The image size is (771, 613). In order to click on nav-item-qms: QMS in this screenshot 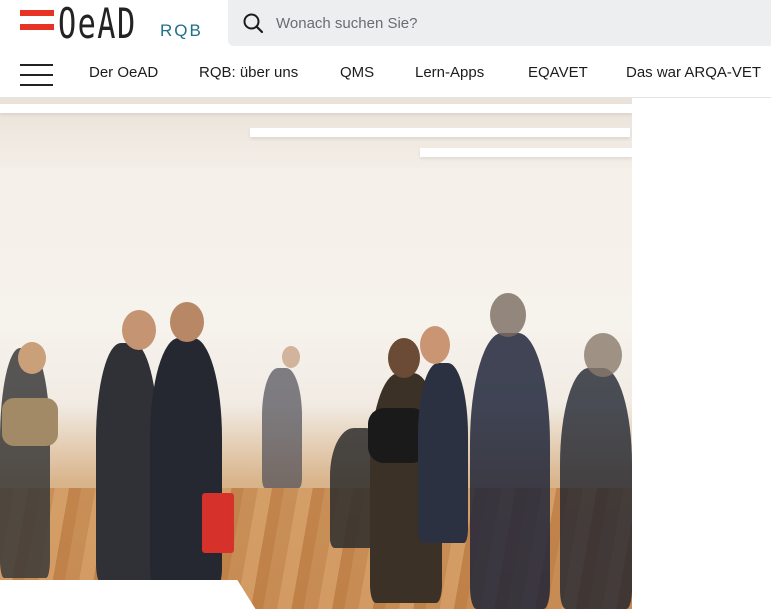, I will do `click(357, 72)`.